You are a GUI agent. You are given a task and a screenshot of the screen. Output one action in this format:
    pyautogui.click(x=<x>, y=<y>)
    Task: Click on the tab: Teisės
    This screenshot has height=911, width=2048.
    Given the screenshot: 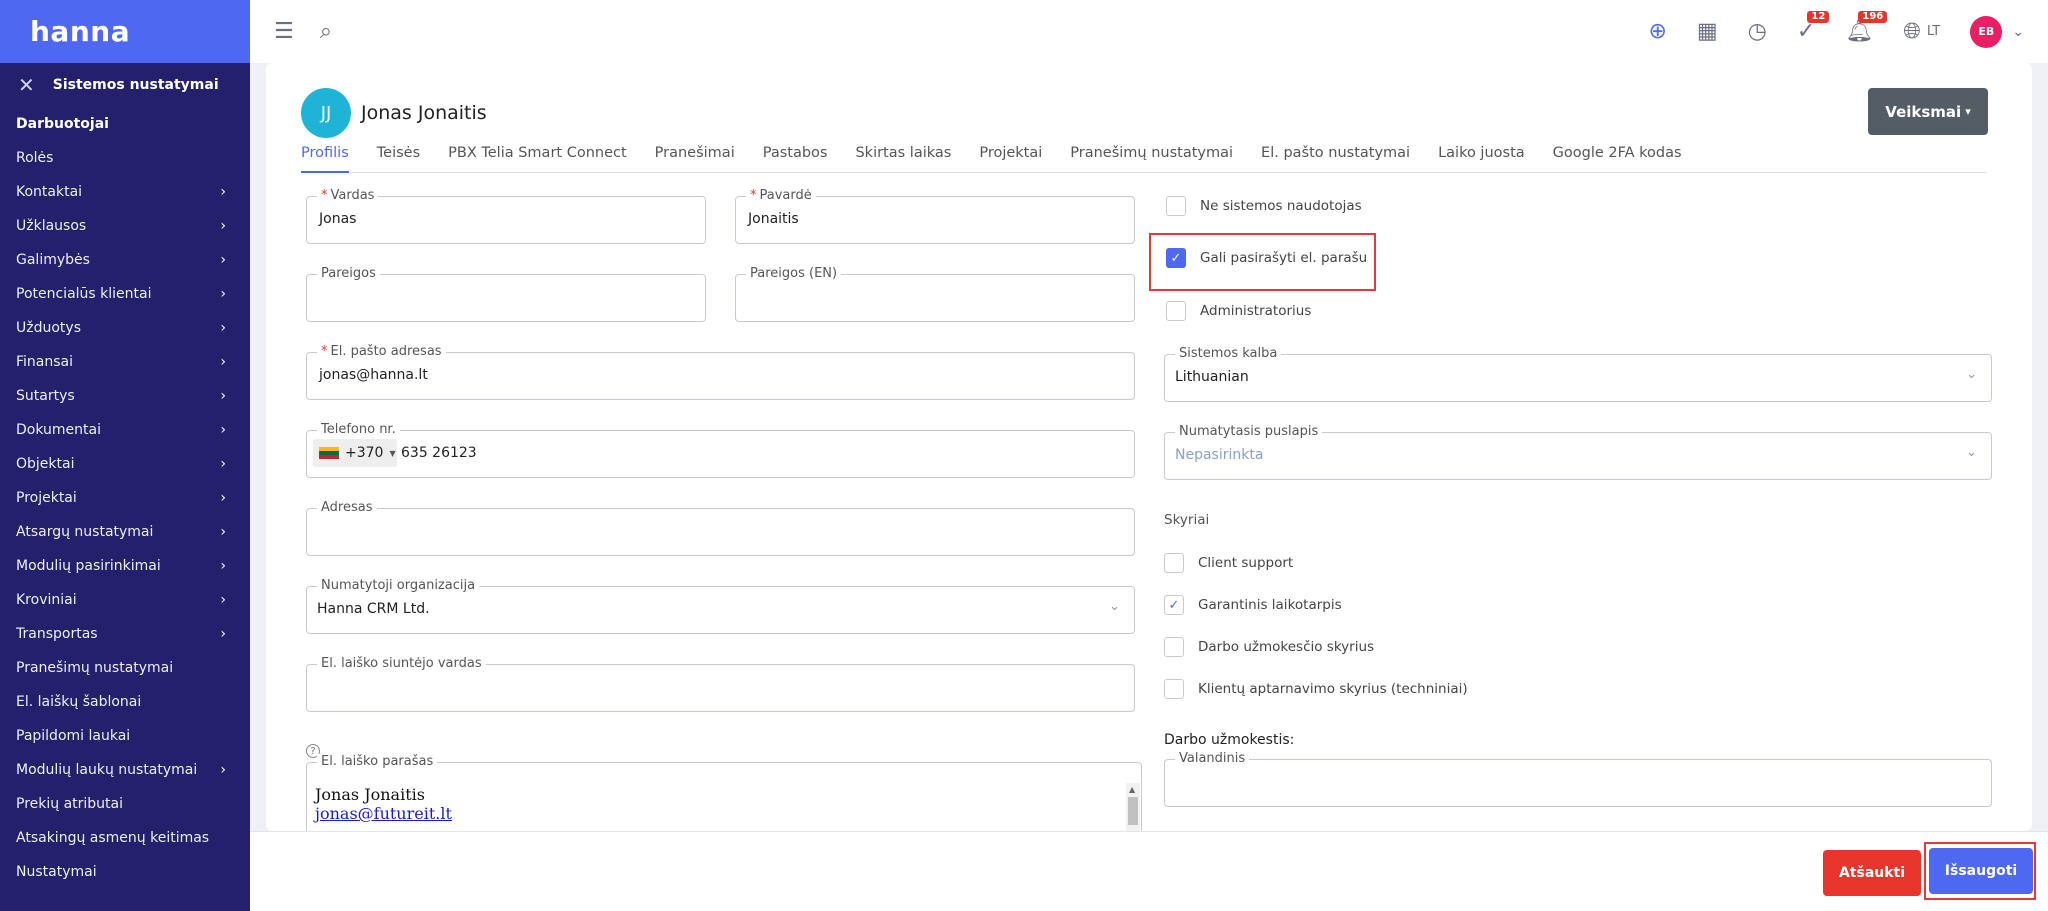 What is the action you would take?
    pyautogui.click(x=398, y=157)
    